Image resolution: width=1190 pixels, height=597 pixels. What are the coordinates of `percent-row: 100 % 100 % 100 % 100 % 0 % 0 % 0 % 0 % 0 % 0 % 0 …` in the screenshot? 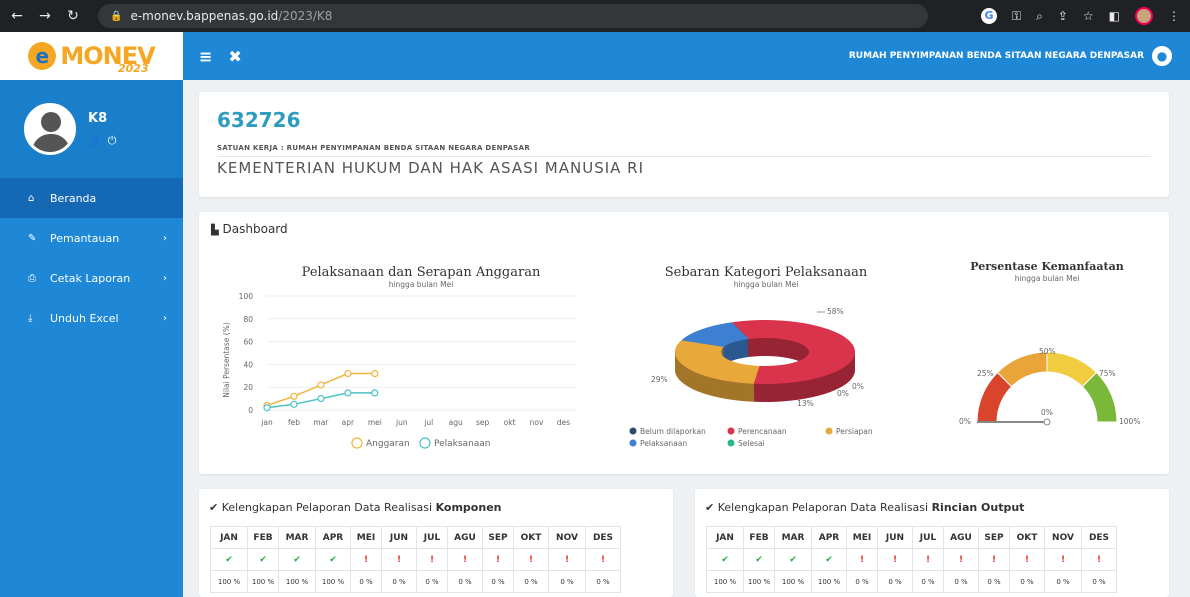 It's located at (911, 581).